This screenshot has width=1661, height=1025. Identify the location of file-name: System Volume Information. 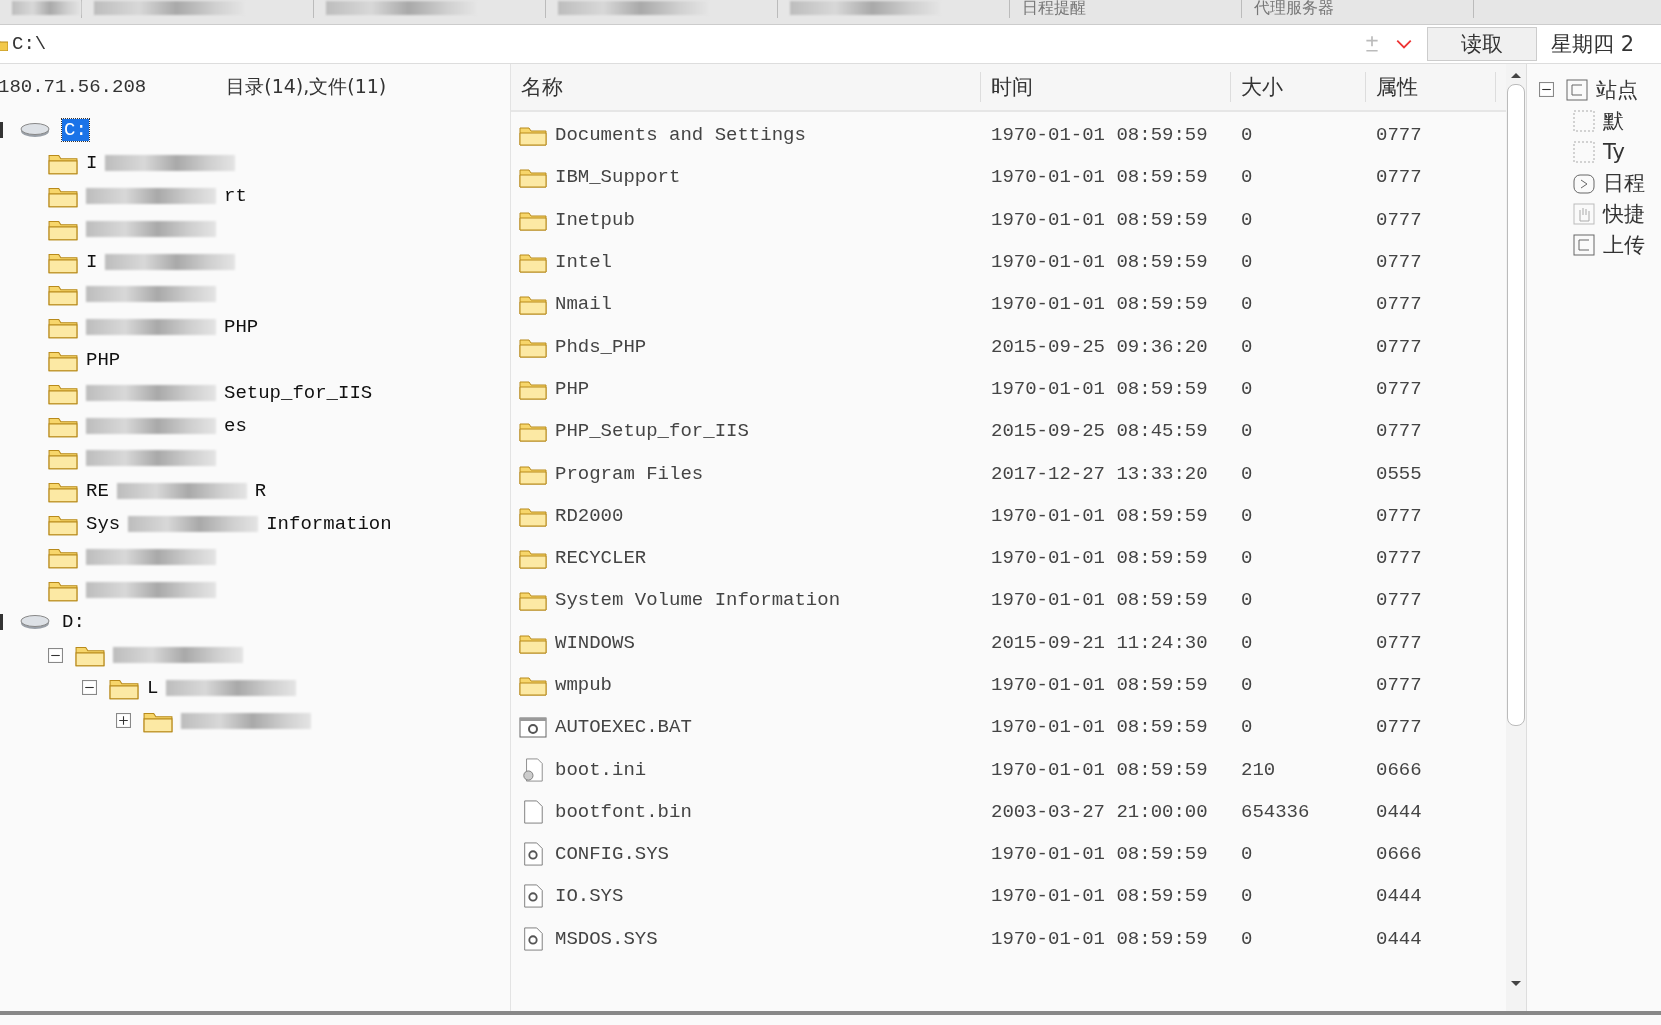
(698, 600).